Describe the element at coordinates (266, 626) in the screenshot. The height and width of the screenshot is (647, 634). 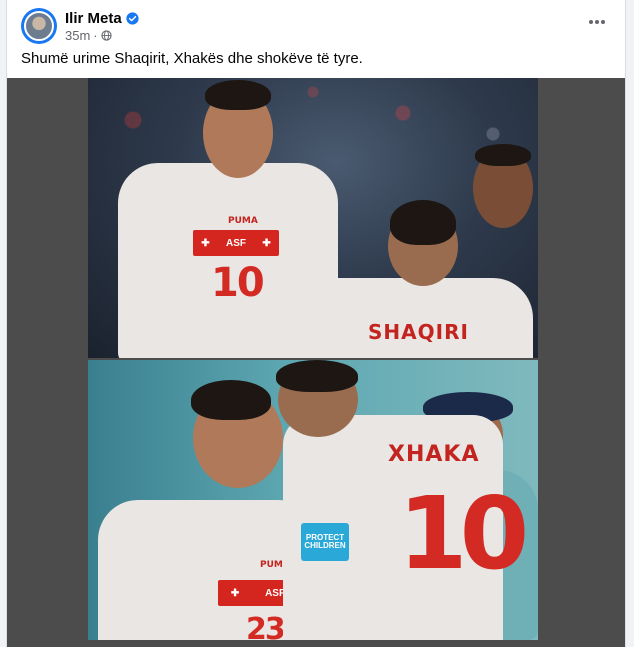
I see `jersey-number: 23` at that location.